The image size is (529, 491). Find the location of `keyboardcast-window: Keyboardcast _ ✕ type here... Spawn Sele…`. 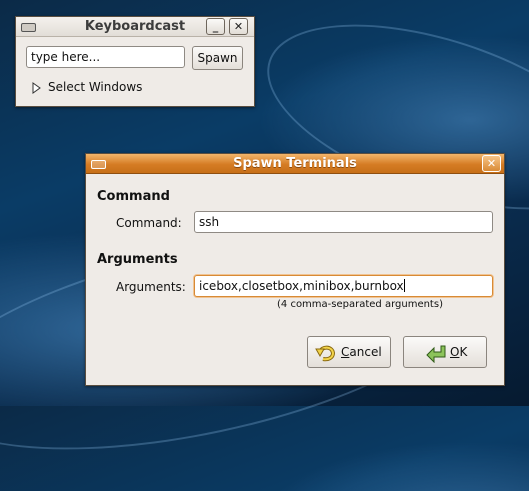

keyboardcast-window: Keyboardcast _ ✕ type here... Spawn Sele… is located at coordinates (135, 61).